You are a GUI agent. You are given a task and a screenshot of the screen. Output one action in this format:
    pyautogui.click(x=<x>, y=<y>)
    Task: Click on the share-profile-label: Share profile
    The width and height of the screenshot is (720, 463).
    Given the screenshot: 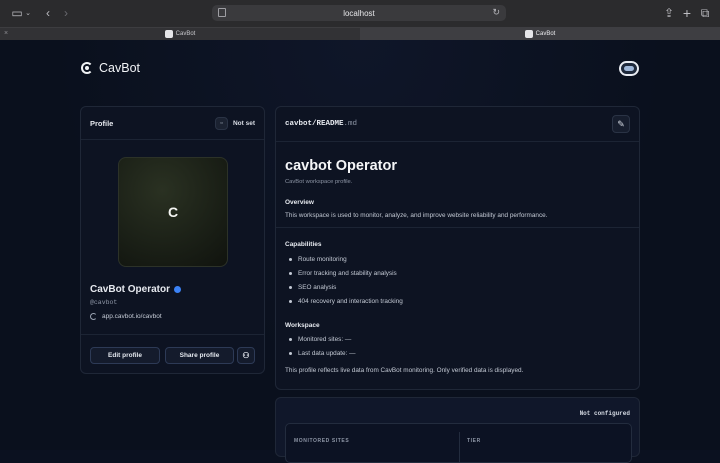 What is the action you would take?
    pyautogui.click(x=199, y=355)
    